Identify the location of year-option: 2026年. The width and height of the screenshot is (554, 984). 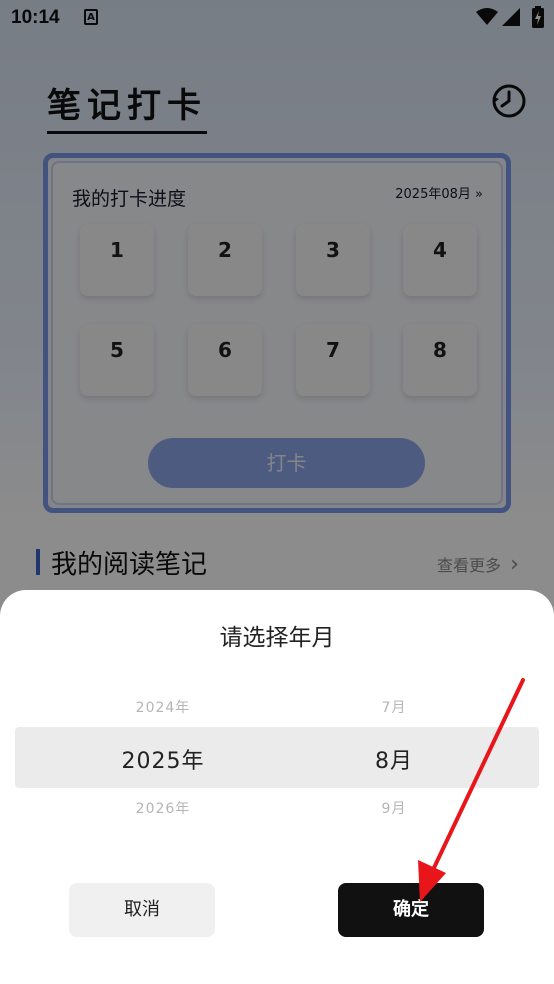
(163, 808).